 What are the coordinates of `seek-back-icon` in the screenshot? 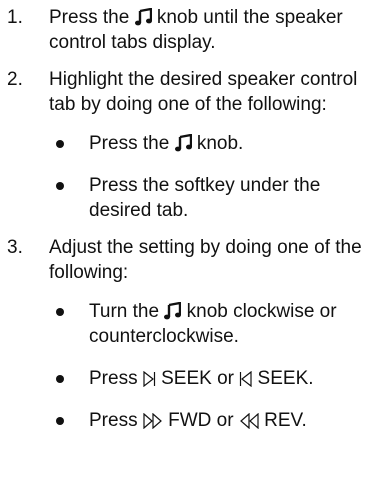 It's located at (245, 379).